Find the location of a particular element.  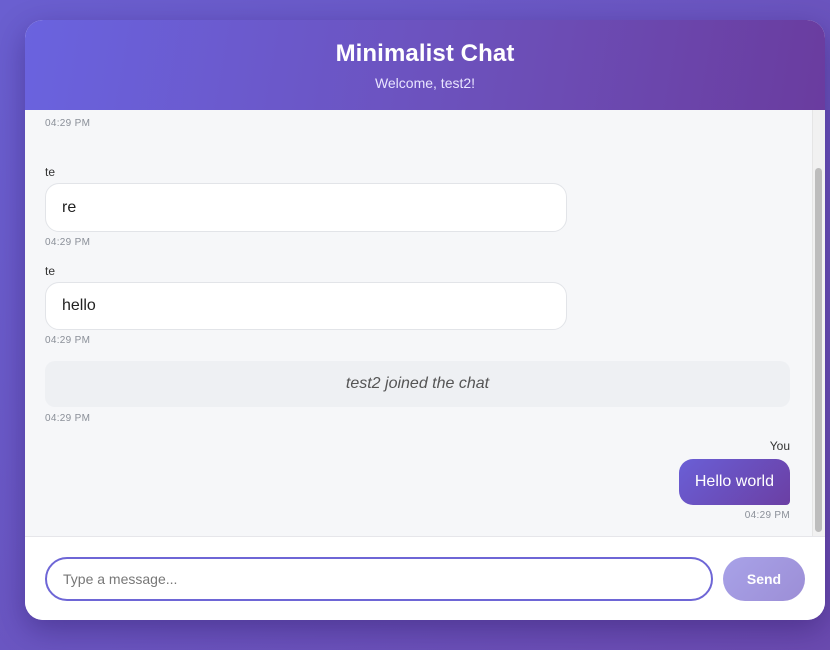

message-bubble: hello is located at coordinates (306, 306).